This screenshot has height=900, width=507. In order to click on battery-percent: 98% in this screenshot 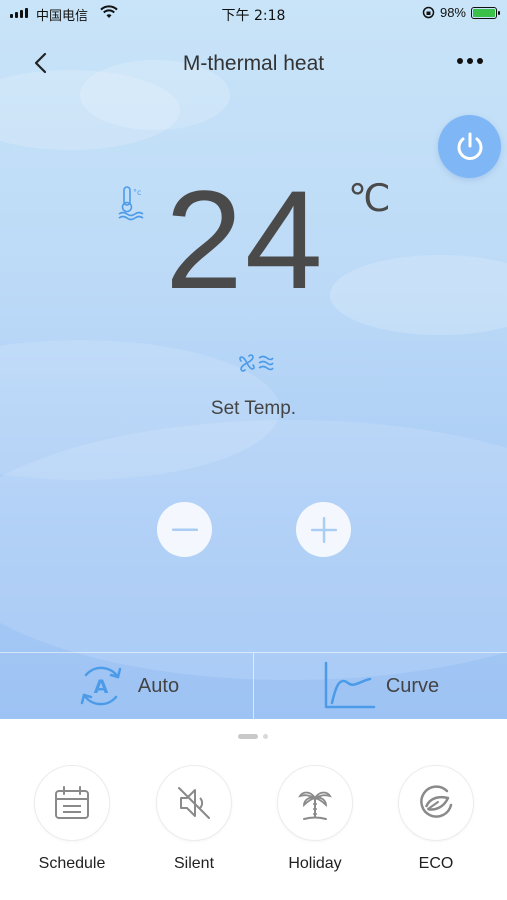, I will do `click(452, 12)`.